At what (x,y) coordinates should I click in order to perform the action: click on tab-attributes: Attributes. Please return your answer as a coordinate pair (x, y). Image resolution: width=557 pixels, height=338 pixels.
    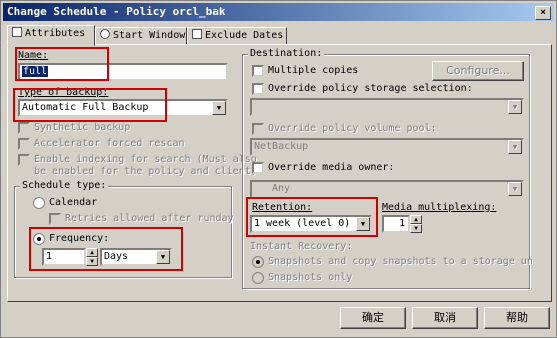
    Looking at the image, I should click on (51, 35).